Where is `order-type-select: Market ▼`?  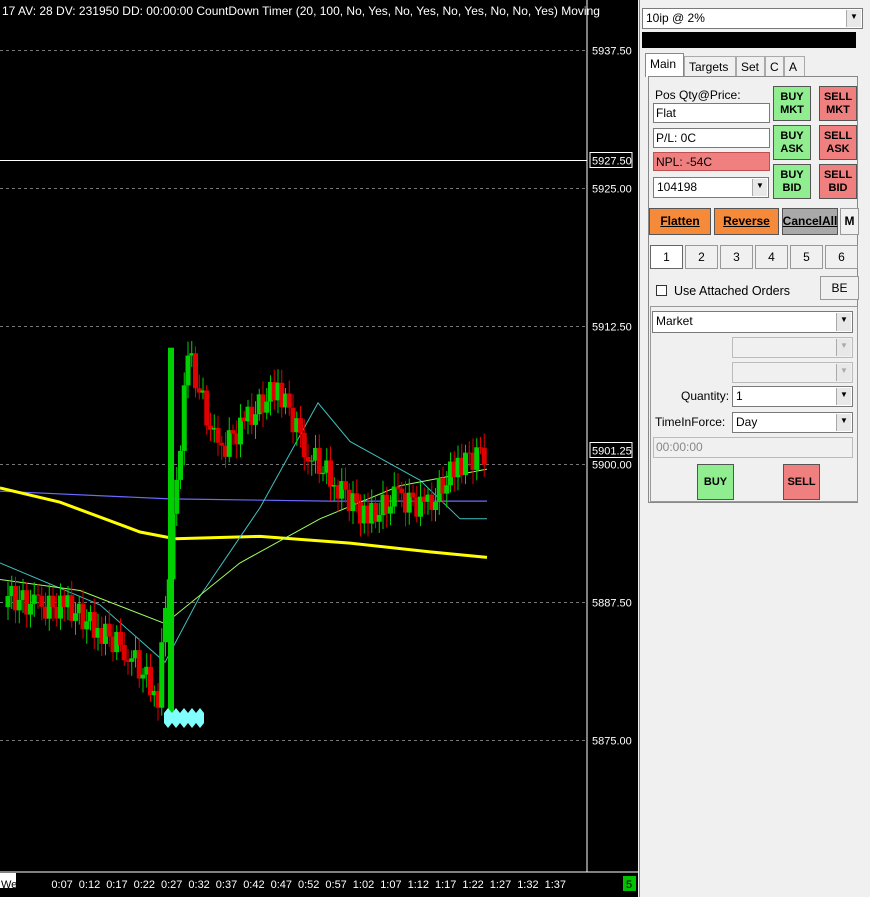 order-type-select: Market ▼ is located at coordinates (752, 322).